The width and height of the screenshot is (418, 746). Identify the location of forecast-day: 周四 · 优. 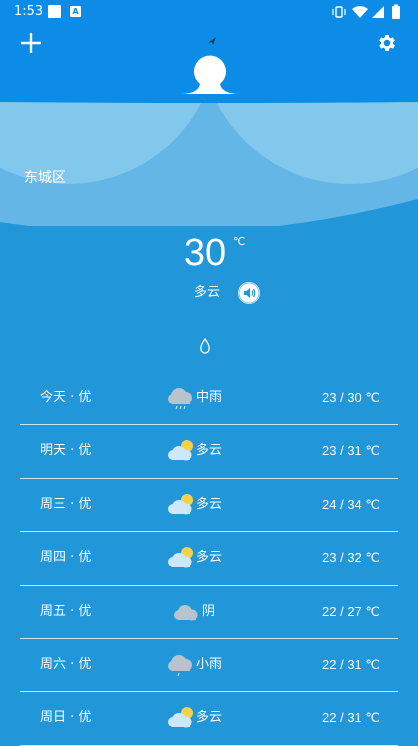
(66, 558).